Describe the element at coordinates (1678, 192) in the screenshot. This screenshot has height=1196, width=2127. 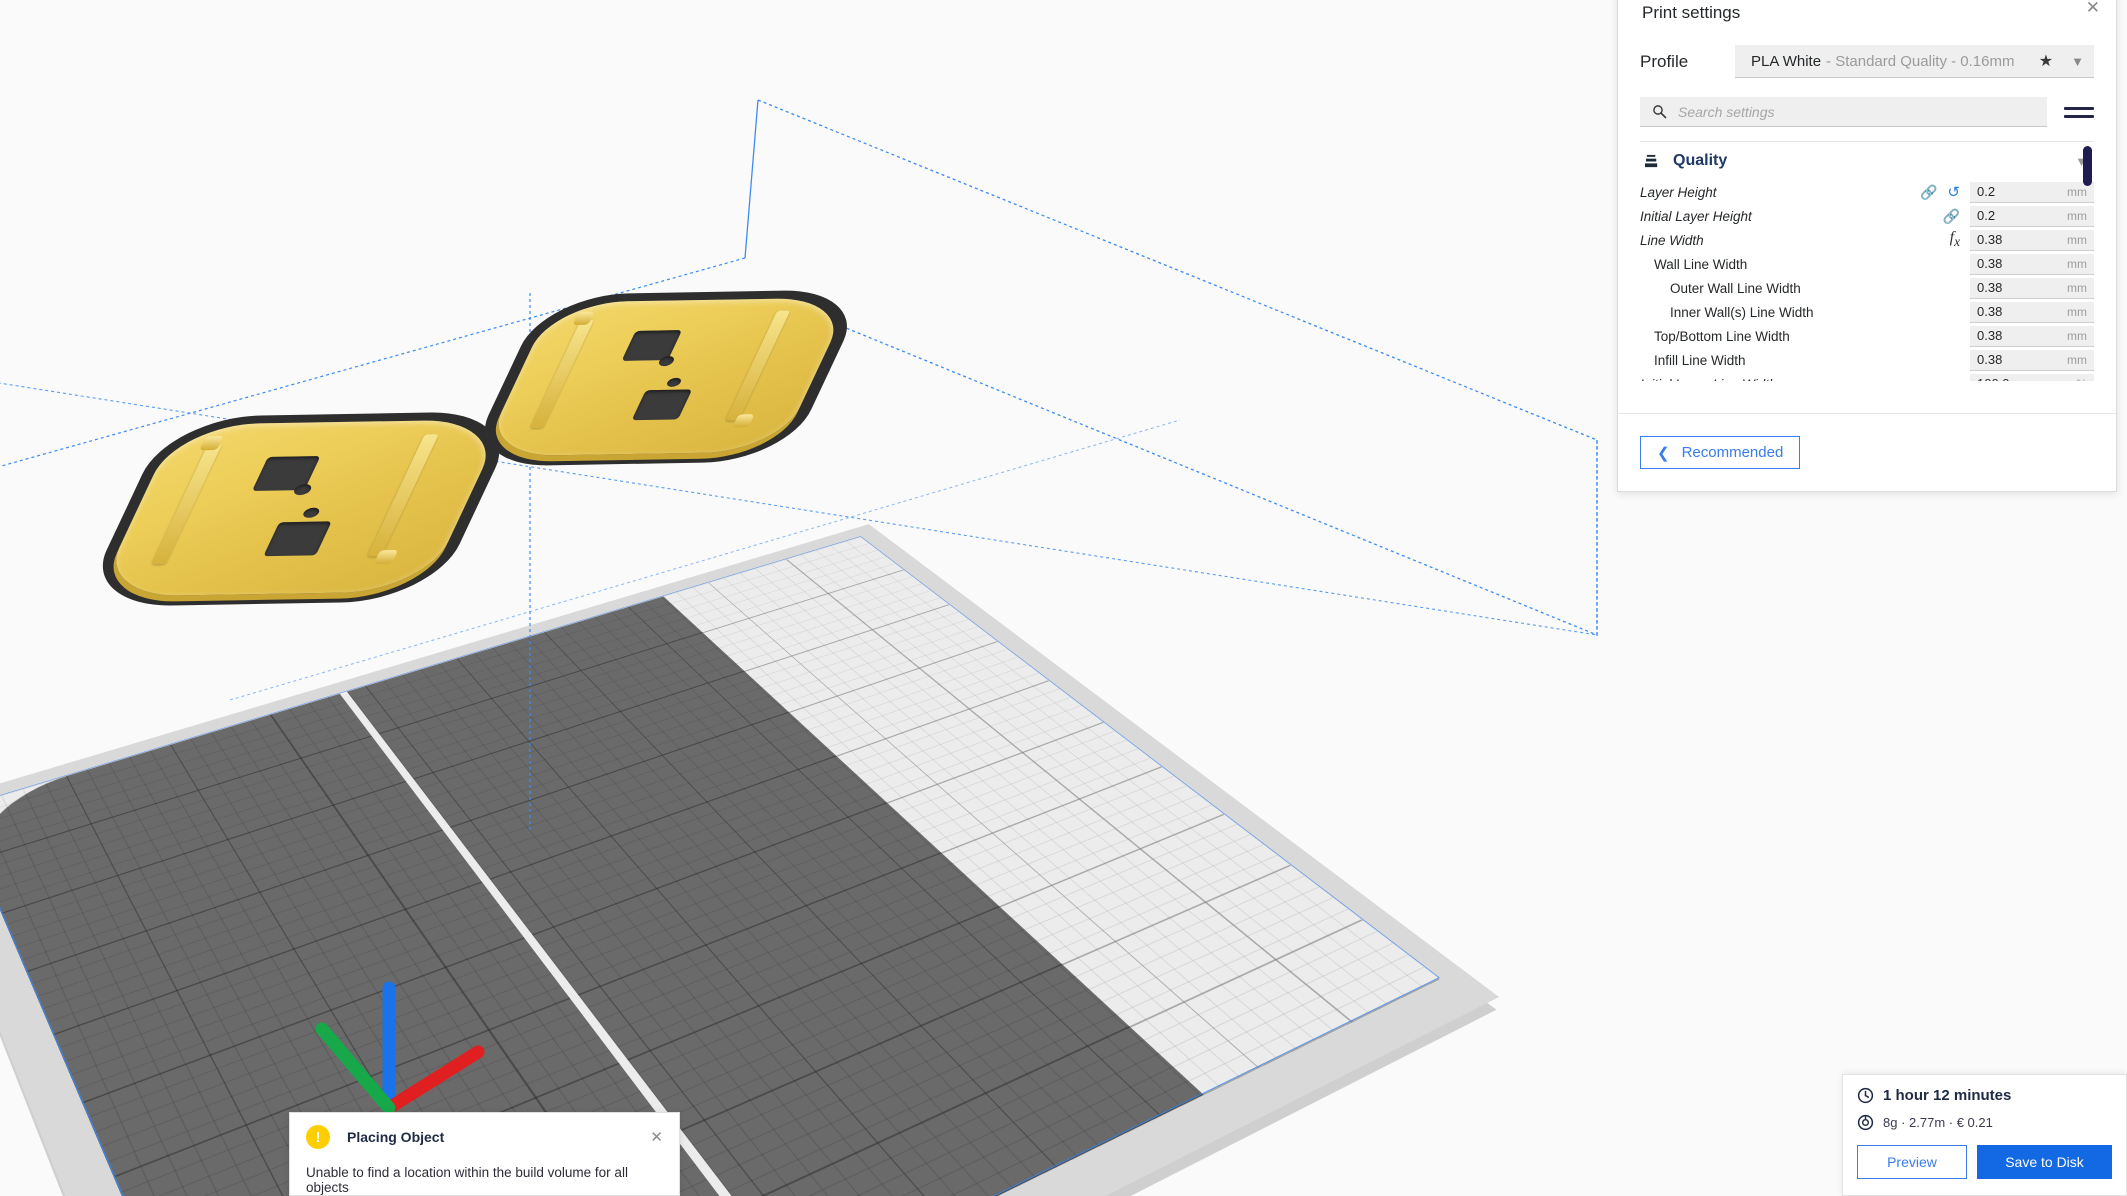
I see `setting-label: Layer Height` at that location.